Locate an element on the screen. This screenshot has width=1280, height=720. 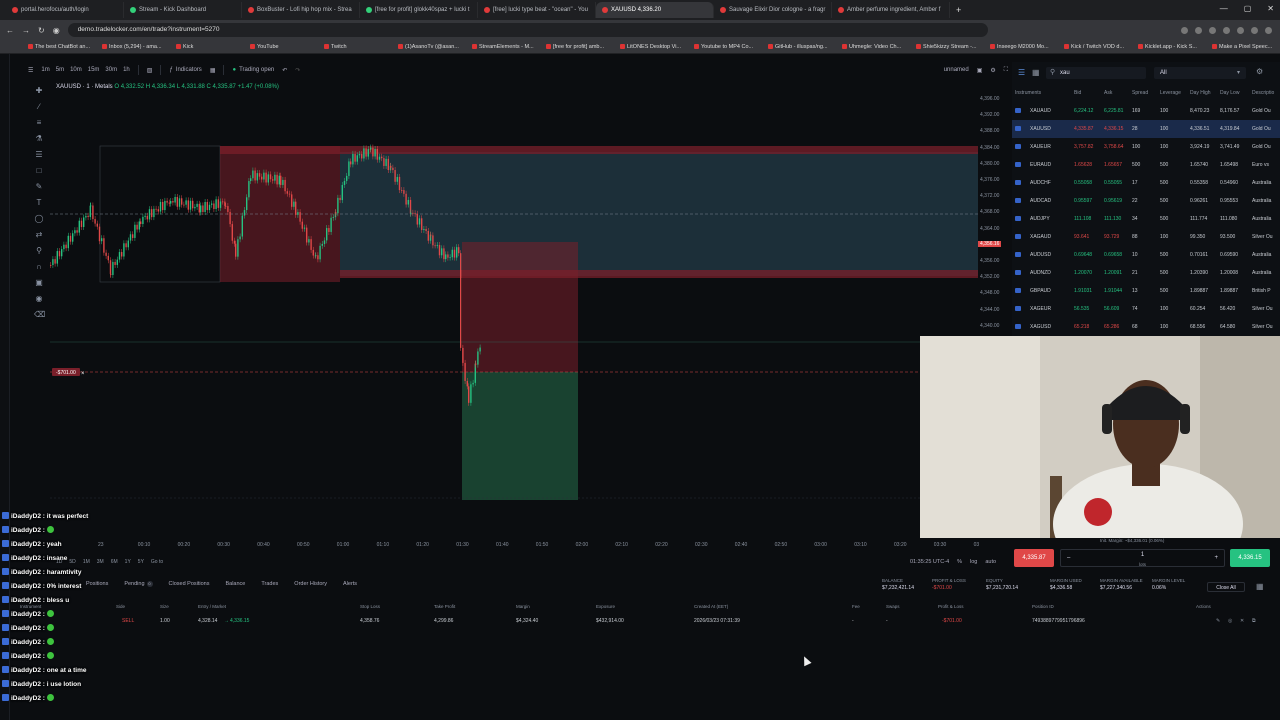
edit-icon: ✎ is located at coordinates (1218, 621).